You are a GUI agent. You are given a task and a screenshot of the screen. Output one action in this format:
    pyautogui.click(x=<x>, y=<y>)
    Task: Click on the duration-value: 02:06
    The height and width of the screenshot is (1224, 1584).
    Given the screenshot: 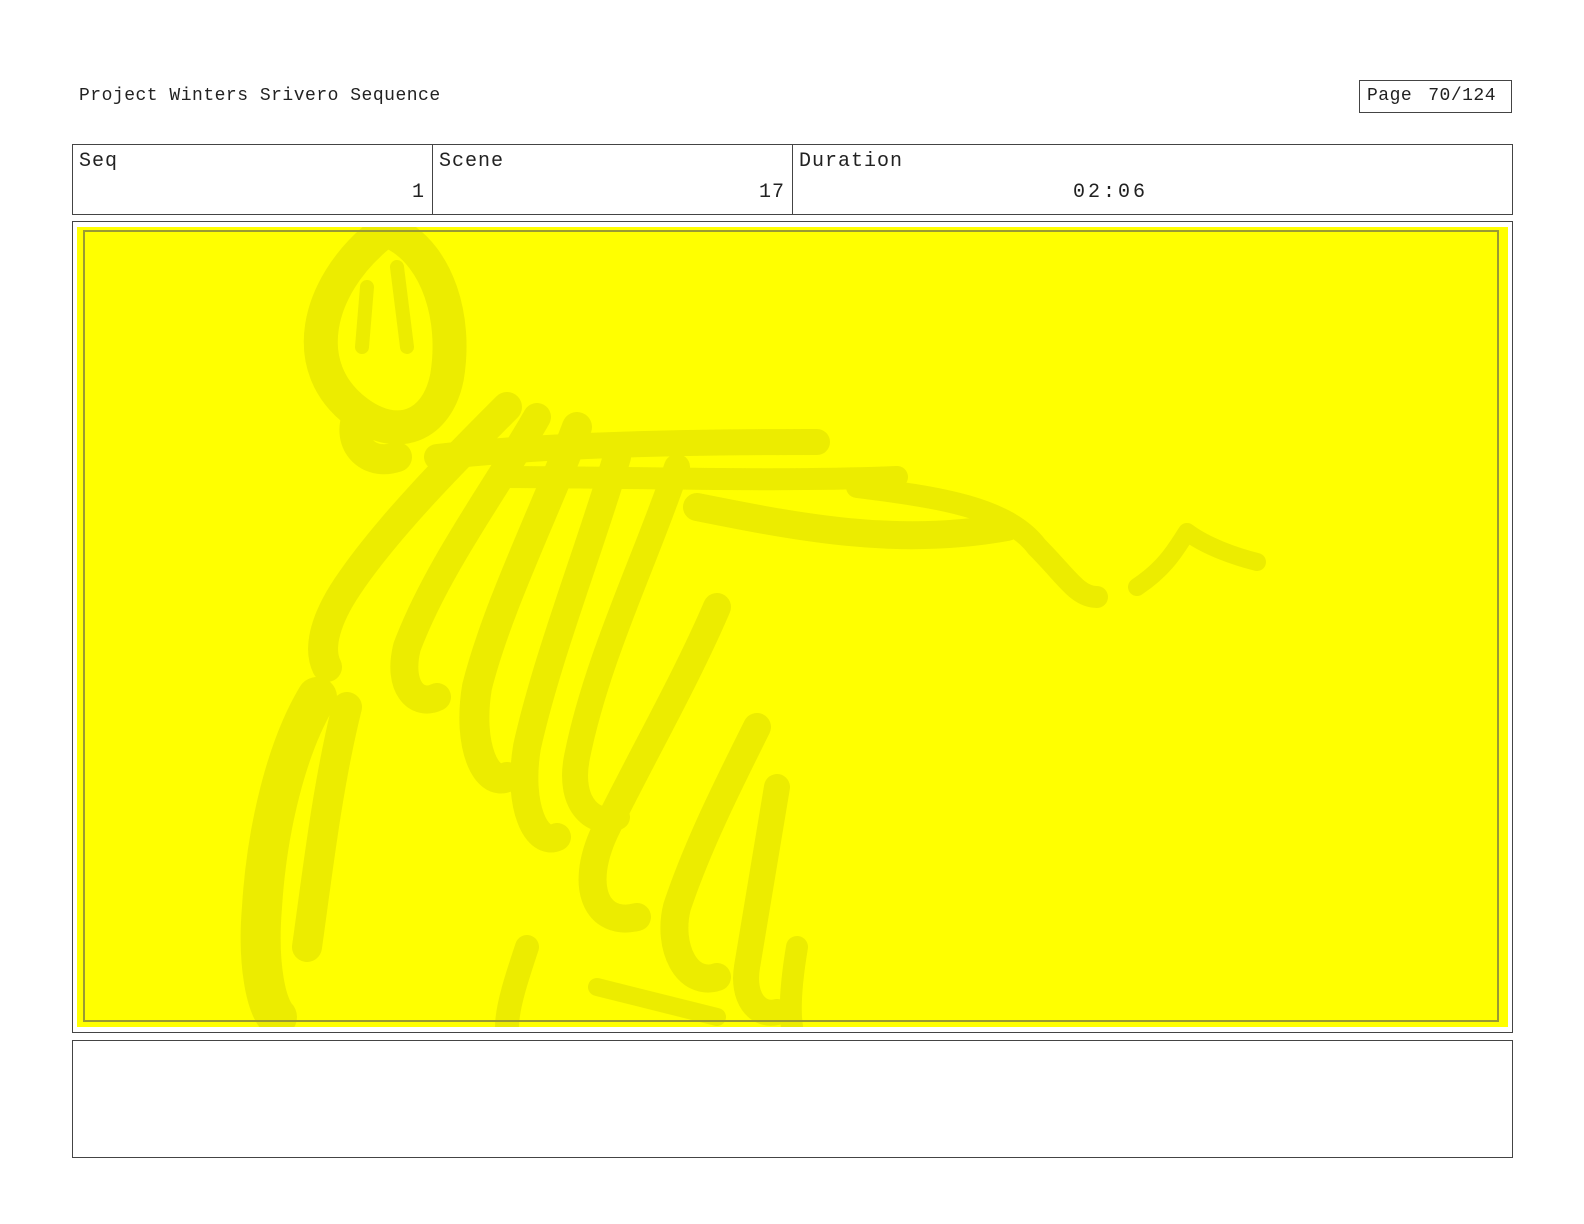 What is the action you would take?
    pyautogui.click(x=1111, y=192)
    